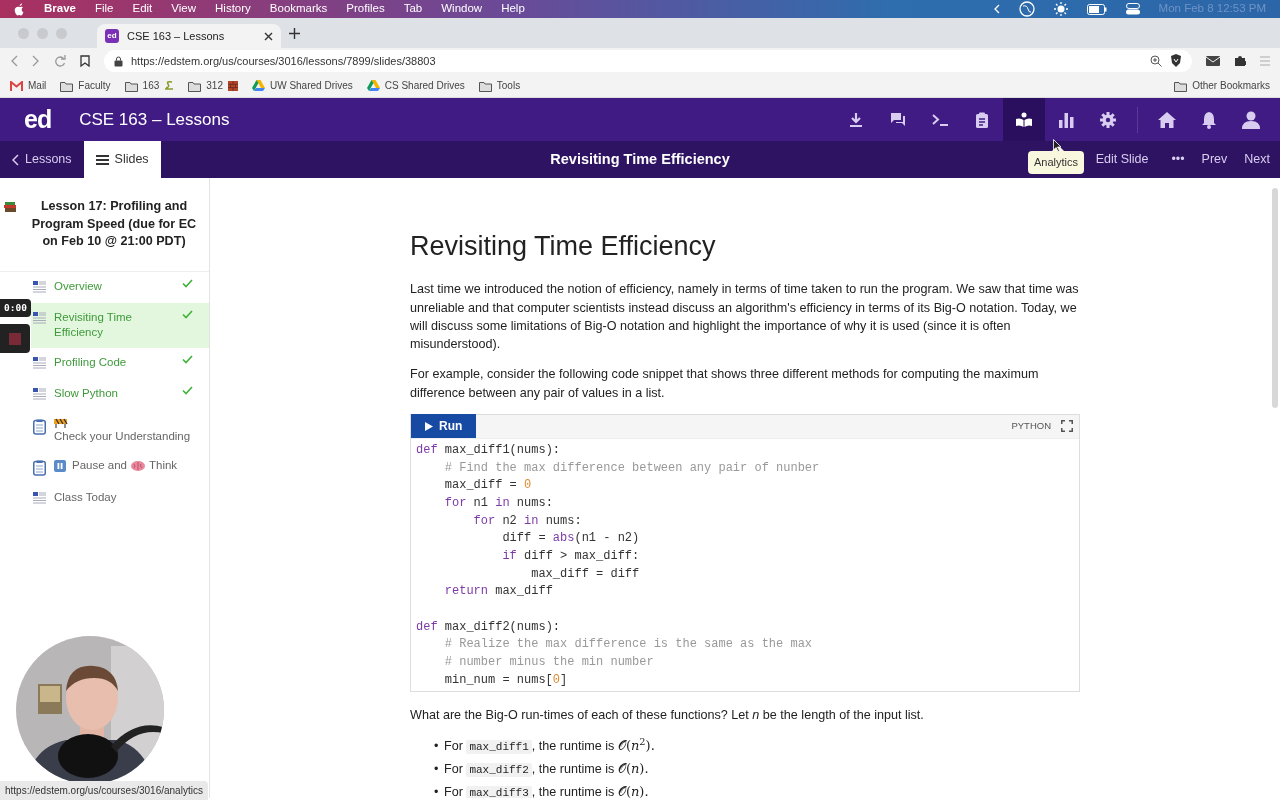 Image resolution: width=1280 pixels, height=800 pixels. What do you see at coordinates (982, 119) in the screenshot?
I see `clipboard-icon` at bounding box center [982, 119].